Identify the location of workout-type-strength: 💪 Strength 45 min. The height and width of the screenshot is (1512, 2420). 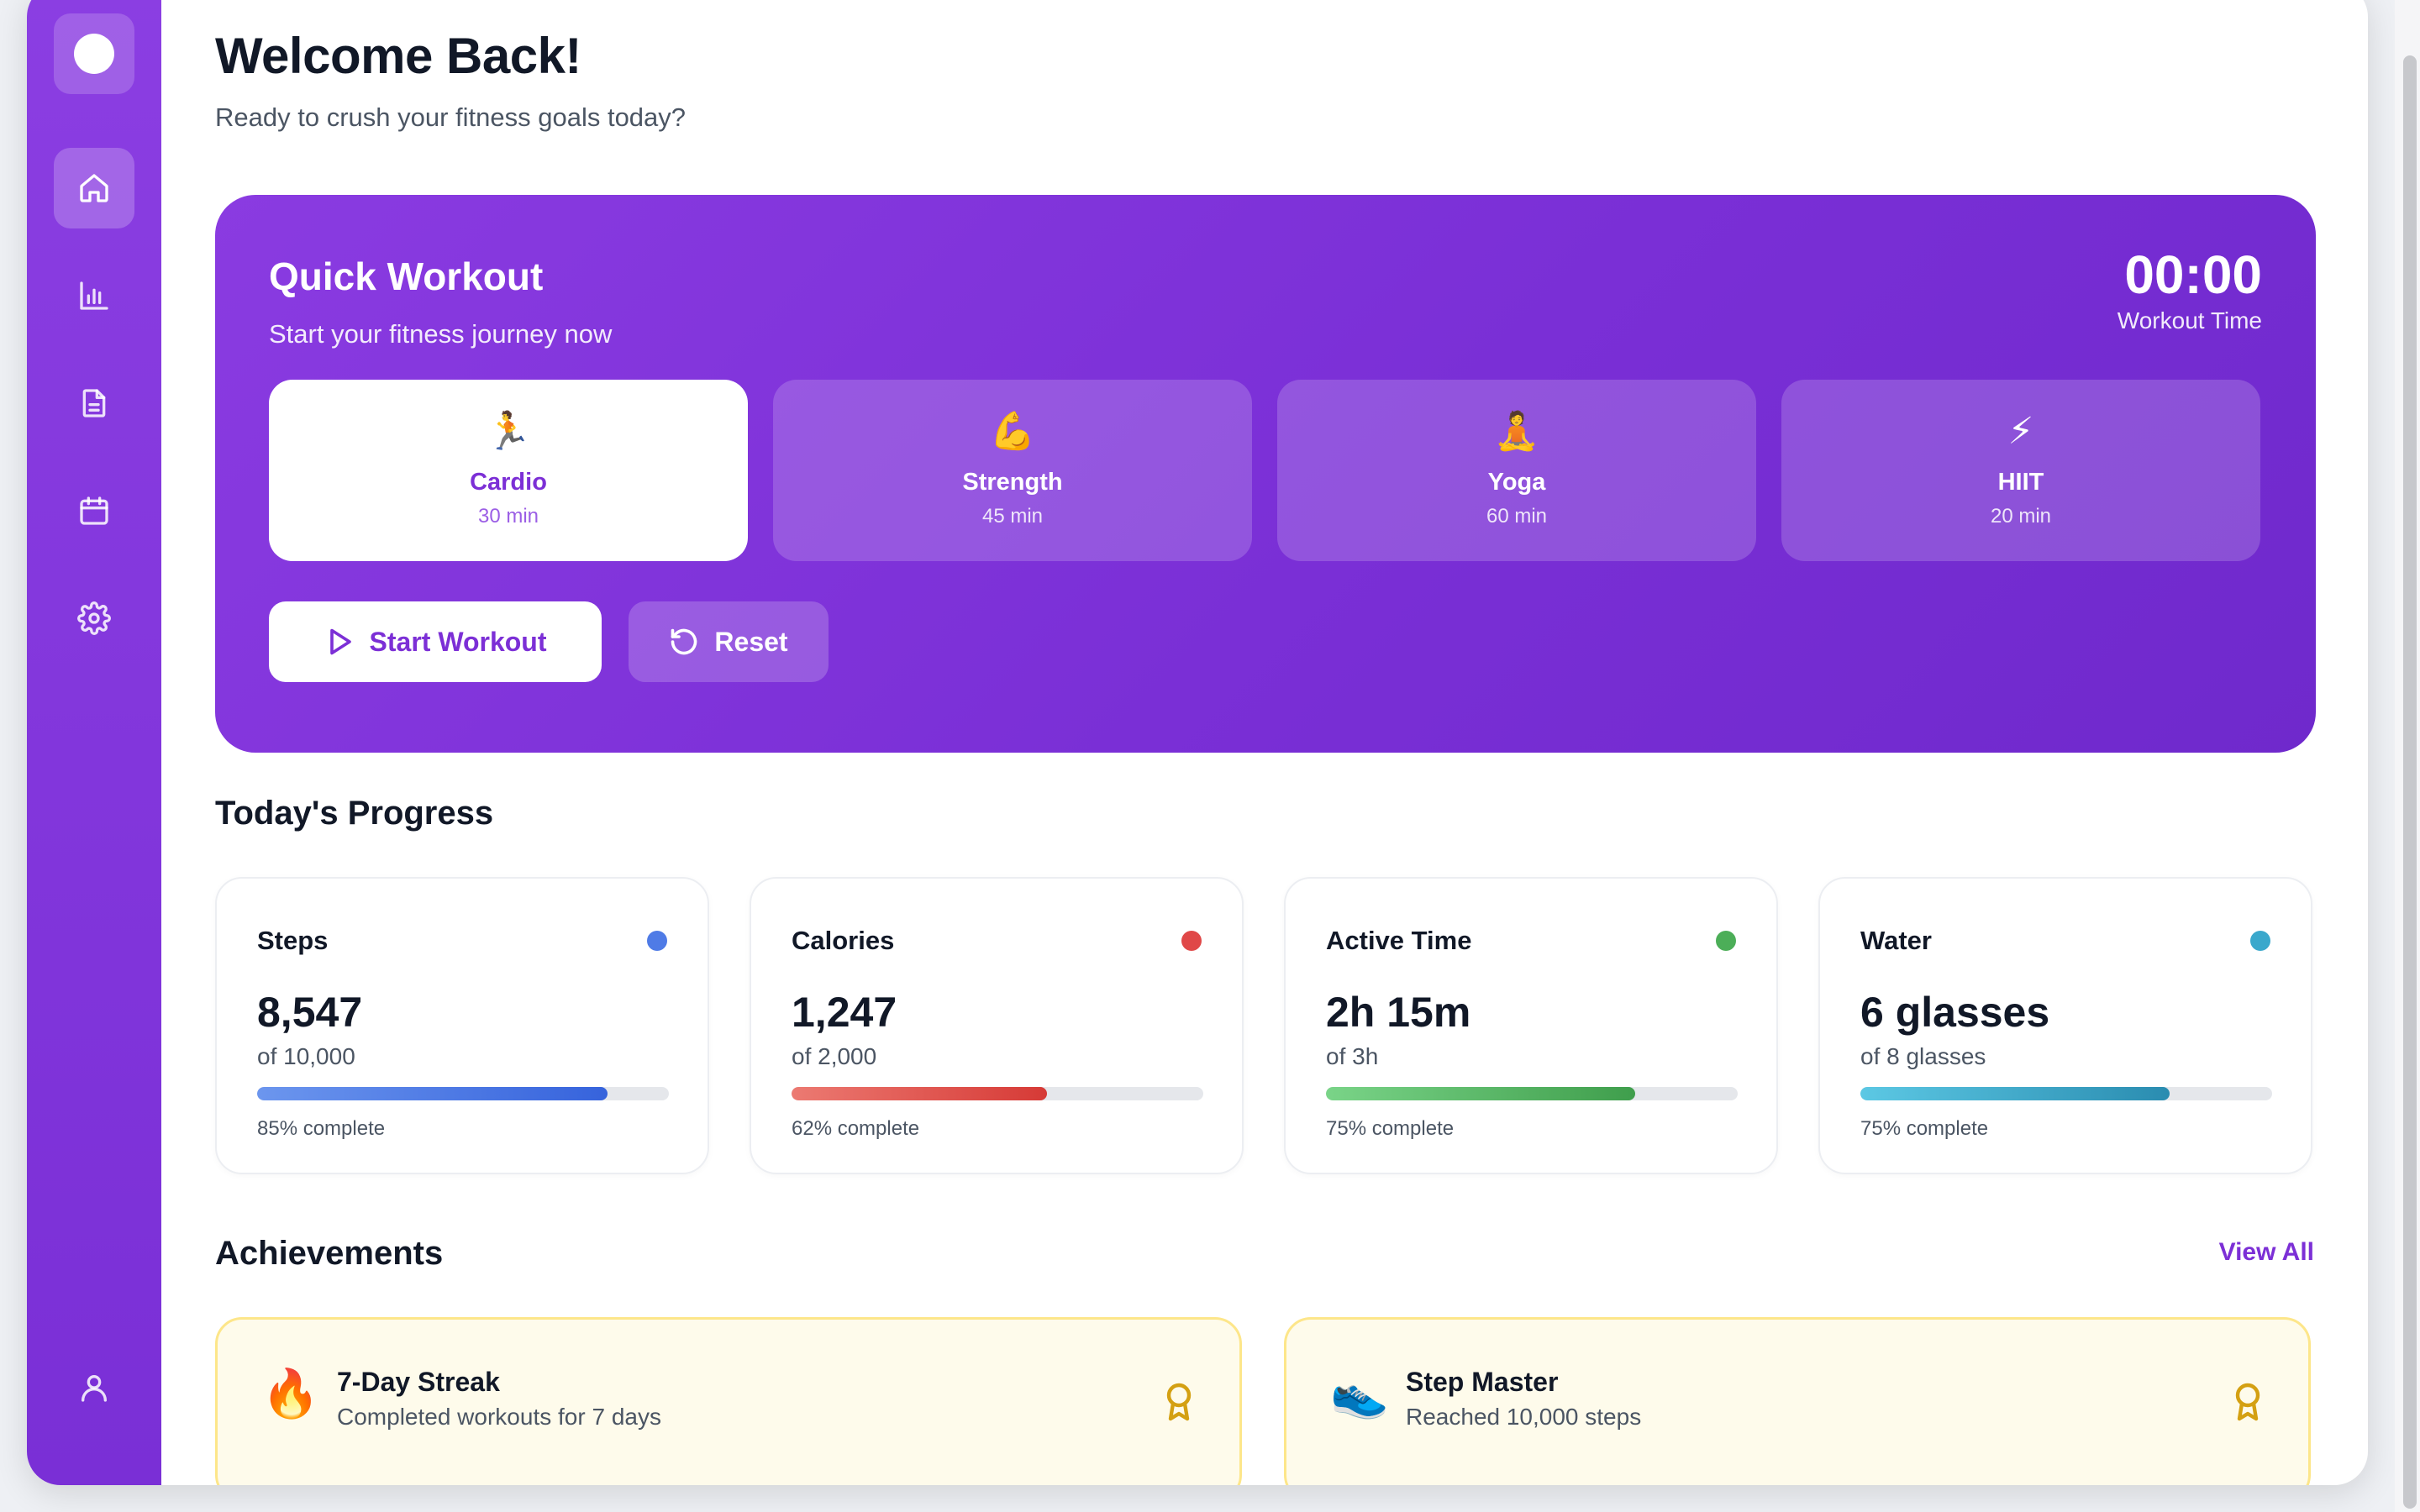
(1013, 470).